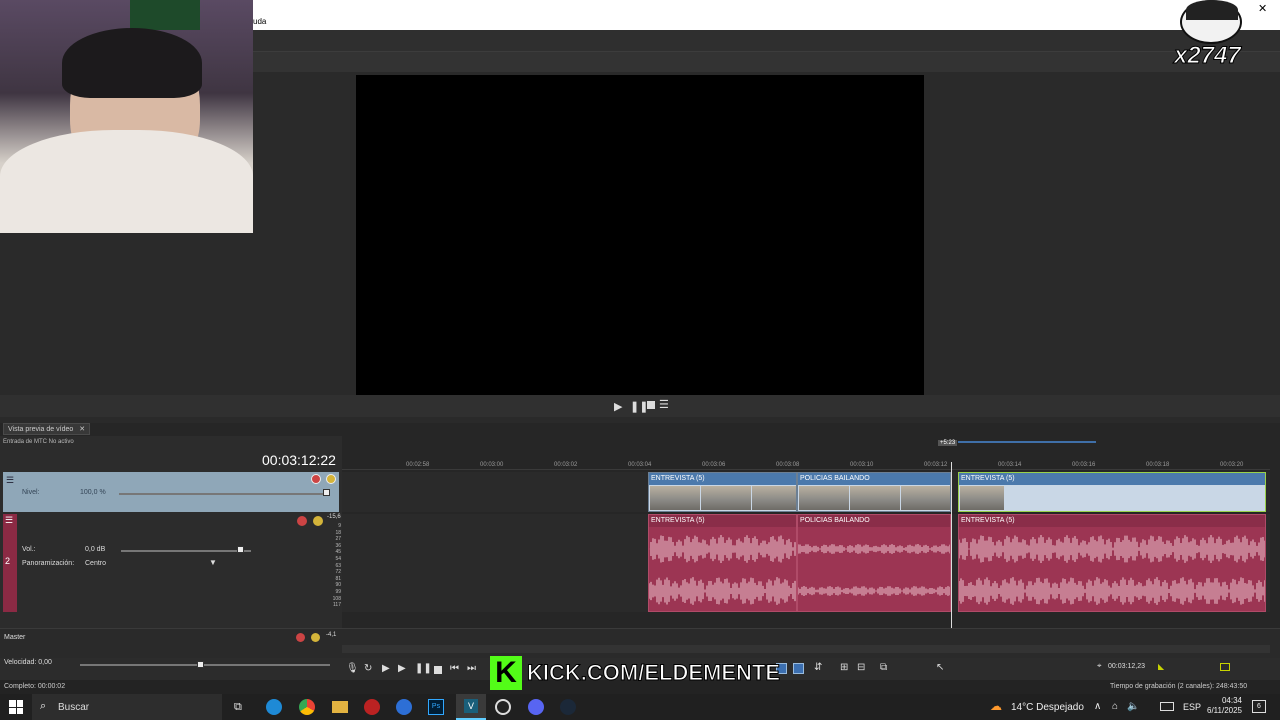 This screenshot has width=1280, height=720. What do you see at coordinates (338, 585) in the screenshot?
I see `meter-scale-label: 90` at bounding box center [338, 585].